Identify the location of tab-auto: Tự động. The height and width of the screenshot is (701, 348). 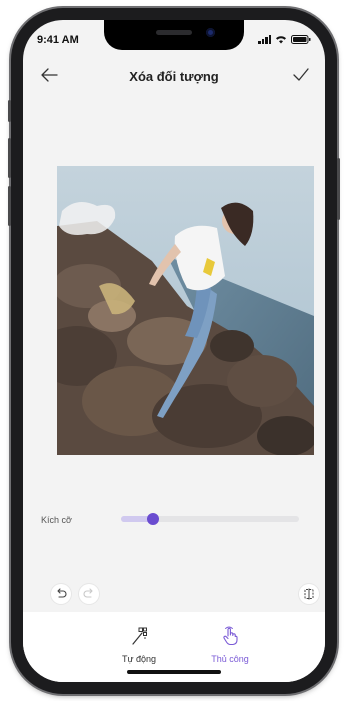
(139, 645).